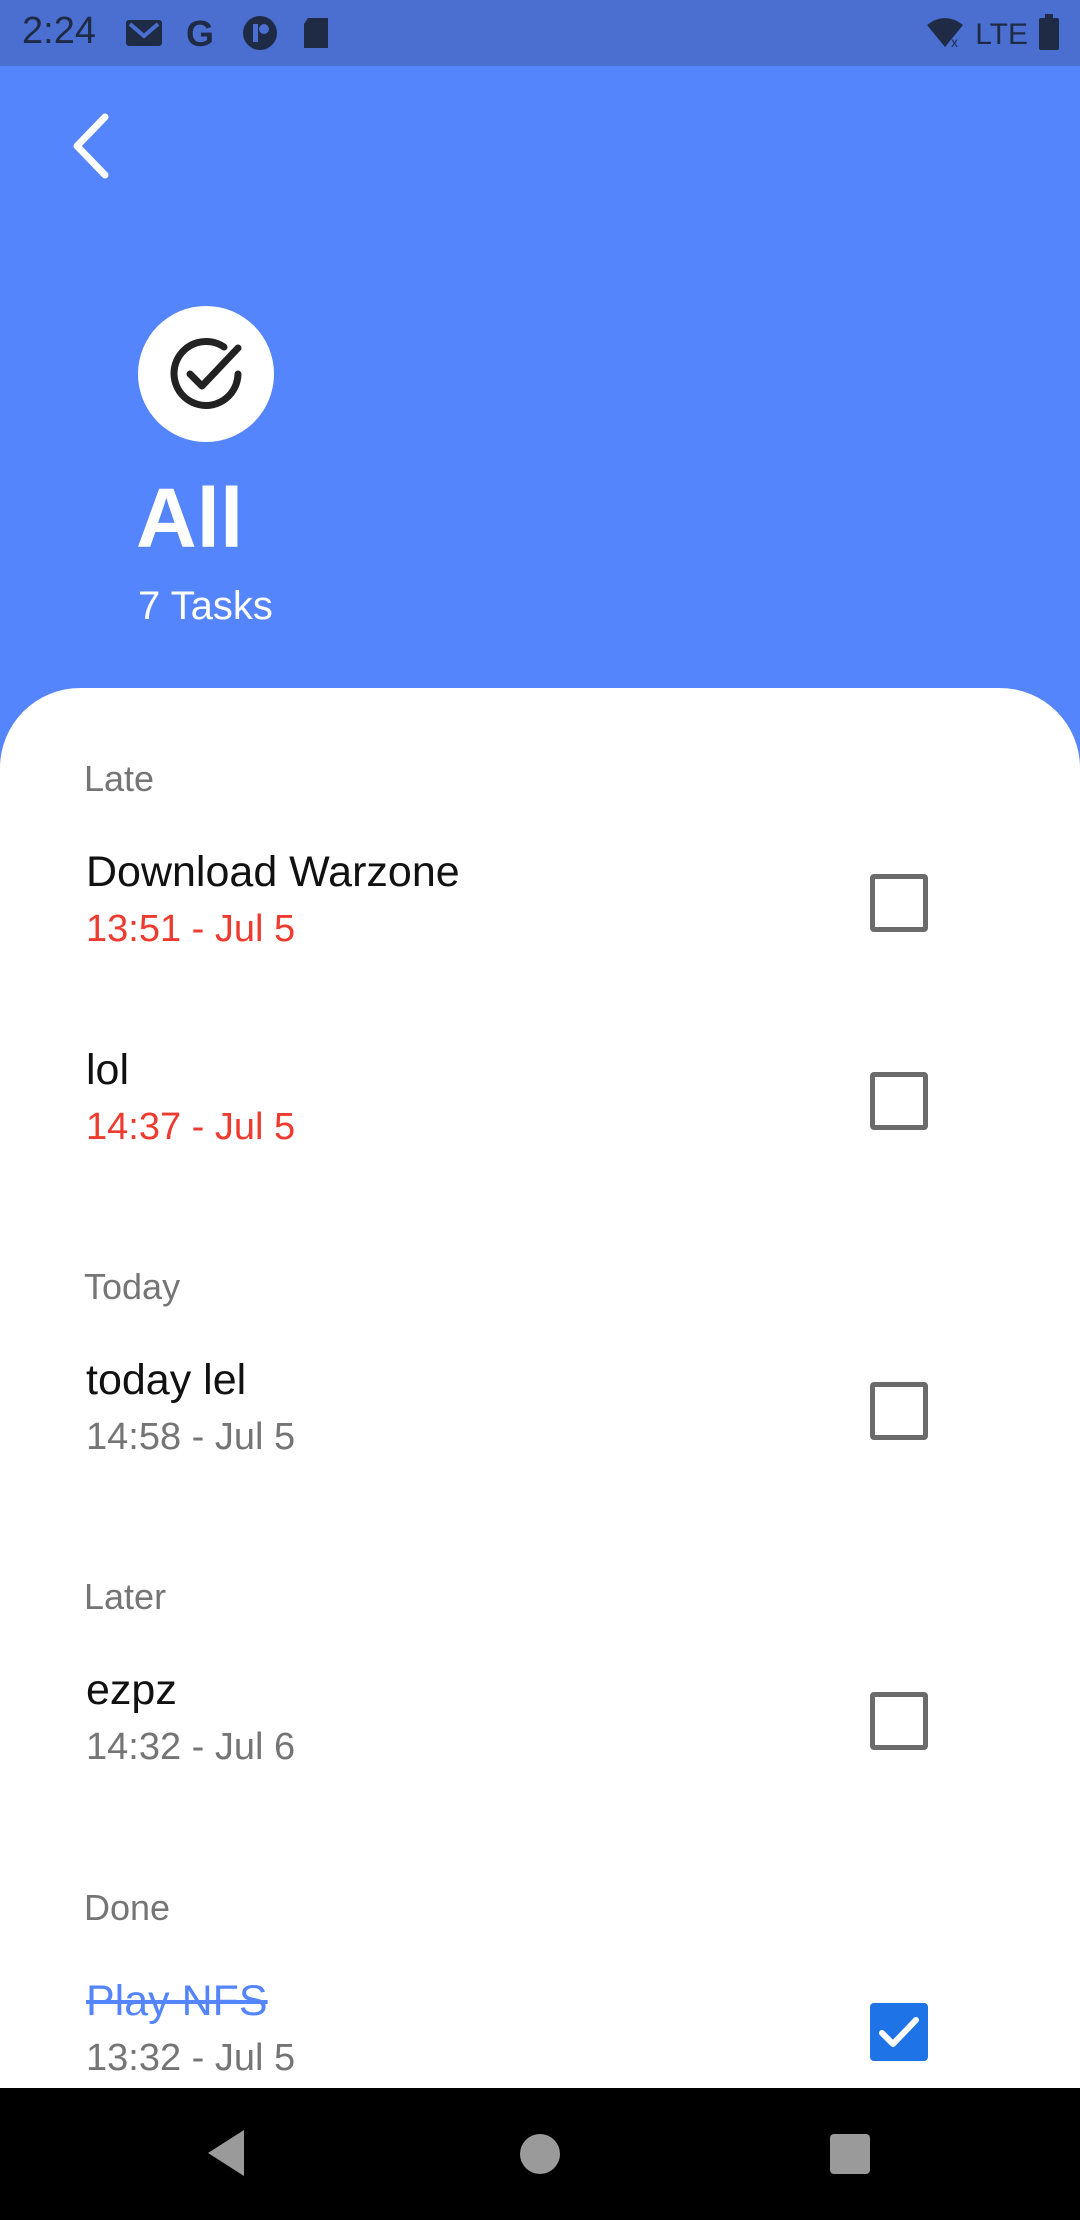 Image resolution: width=1080 pixels, height=2220 pixels. I want to click on nav-recents-button, so click(850, 2154).